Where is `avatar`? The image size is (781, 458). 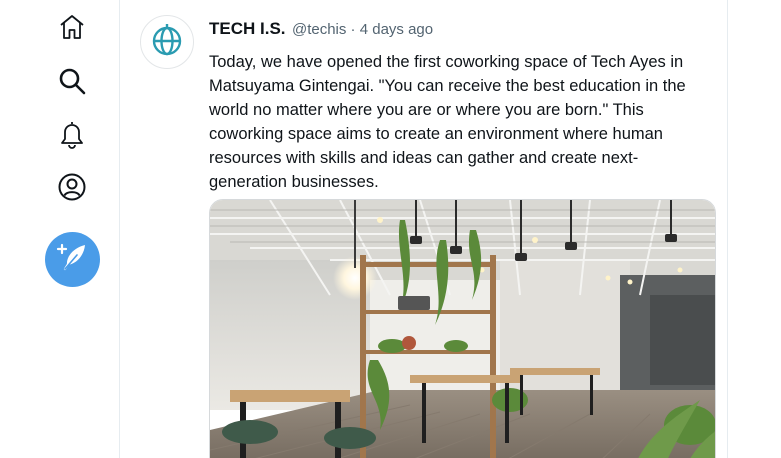 avatar is located at coordinates (167, 42).